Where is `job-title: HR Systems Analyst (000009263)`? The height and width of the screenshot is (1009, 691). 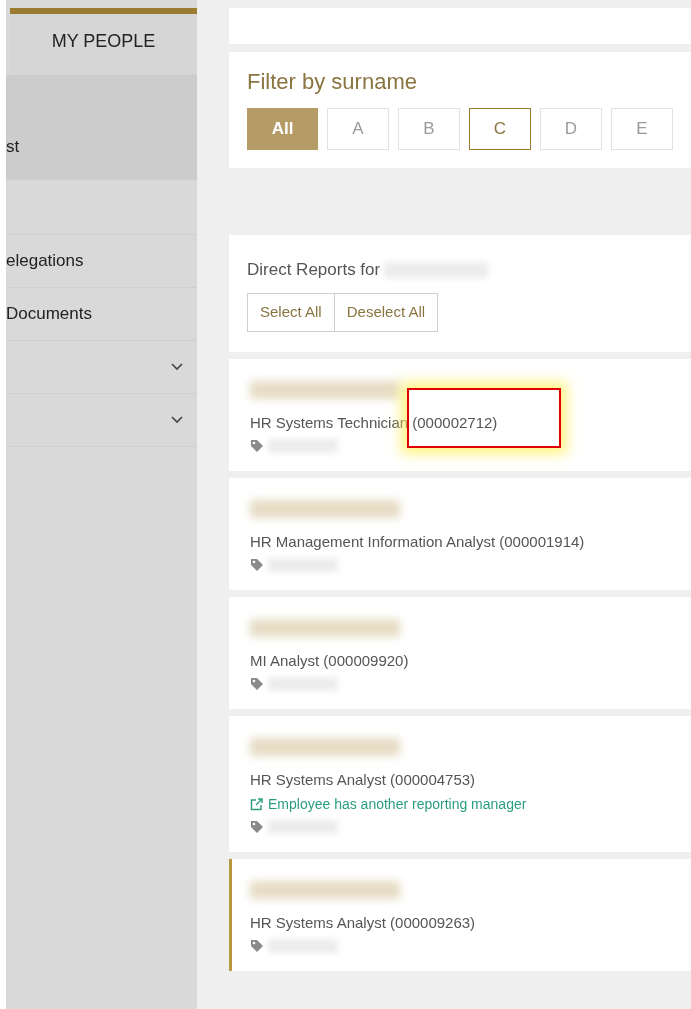 job-title: HR Systems Analyst (000009263) is located at coordinates (363, 923).